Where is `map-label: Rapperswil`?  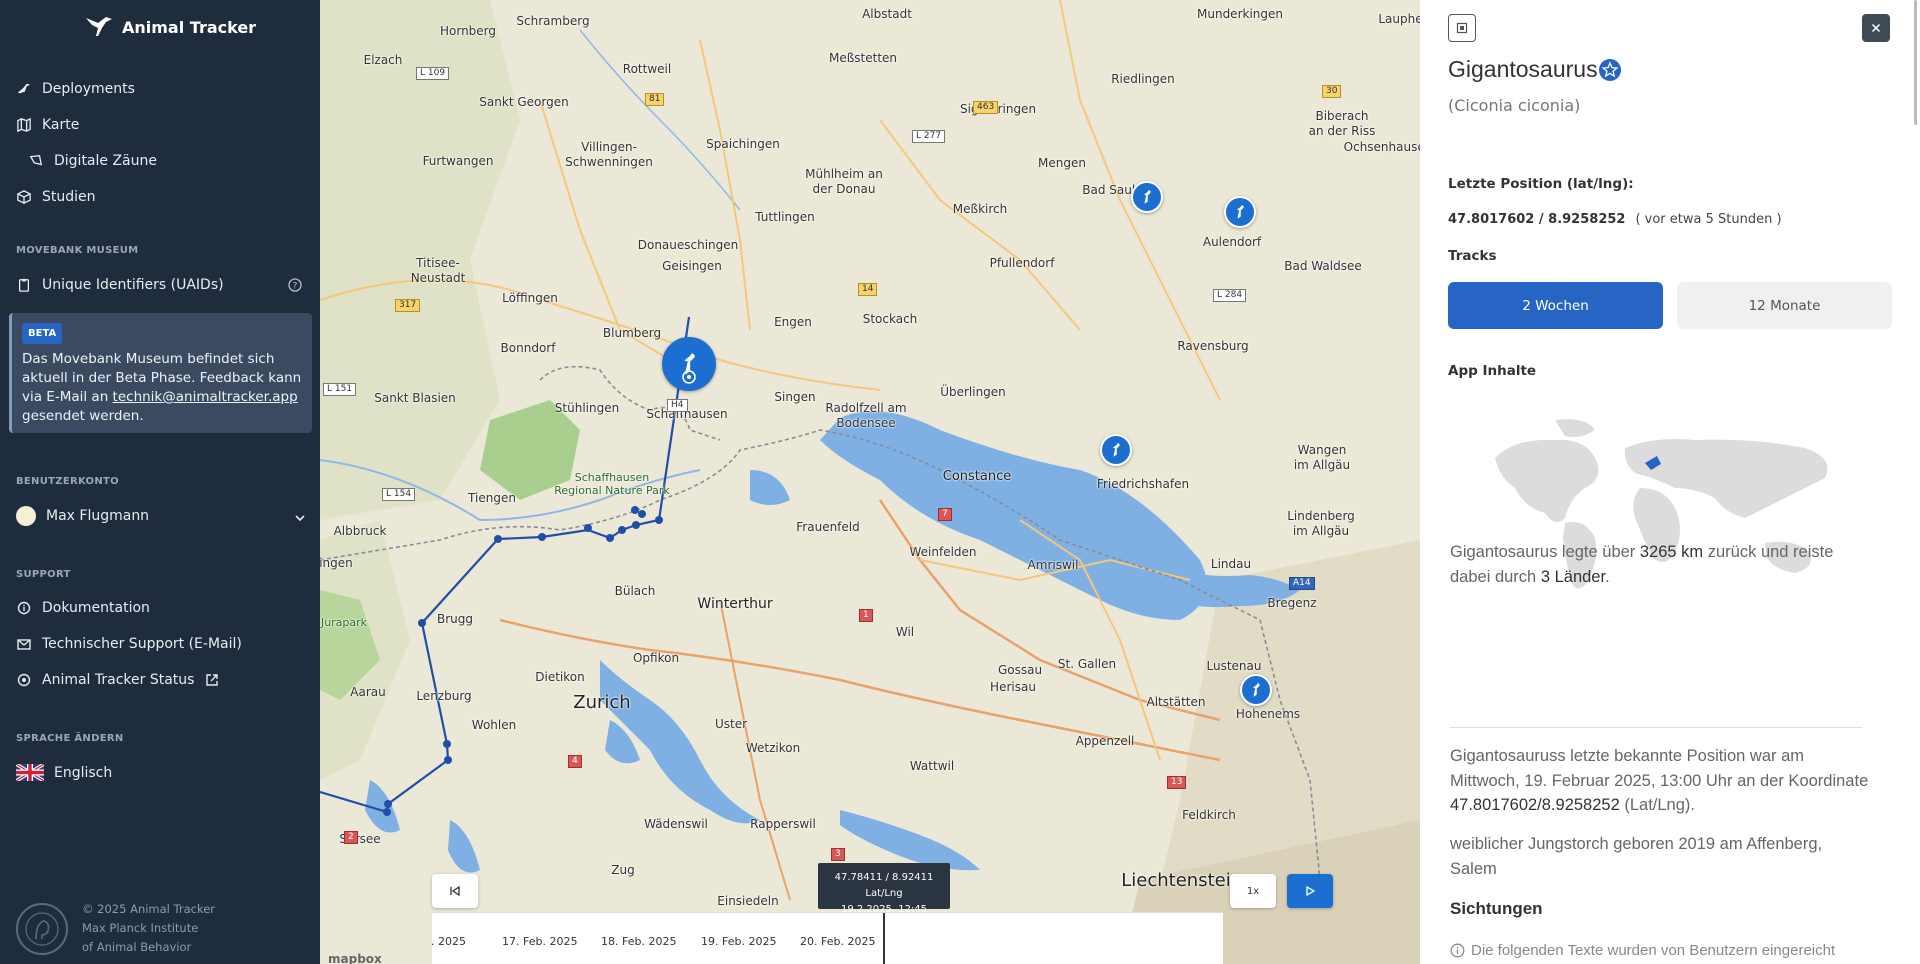
map-label: Rapperswil is located at coordinates (783, 824).